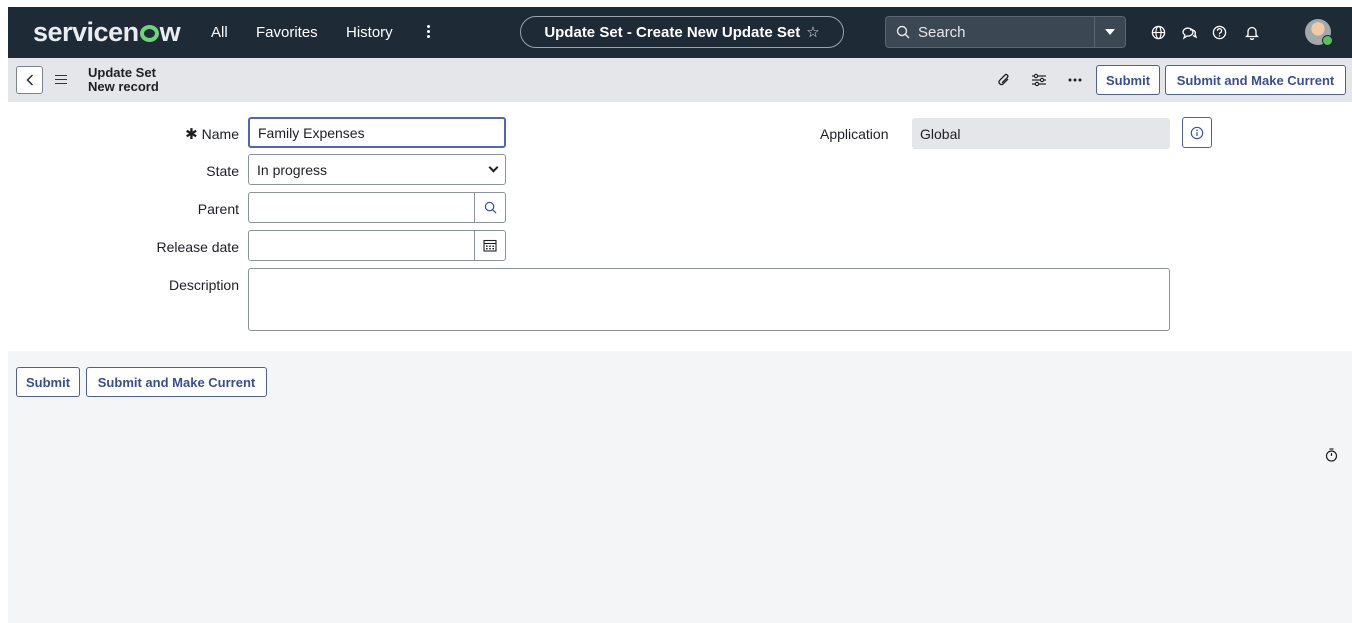 This screenshot has height=623, width=1352. What do you see at coordinates (1158, 32) in the screenshot?
I see `globe-icon` at bounding box center [1158, 32].